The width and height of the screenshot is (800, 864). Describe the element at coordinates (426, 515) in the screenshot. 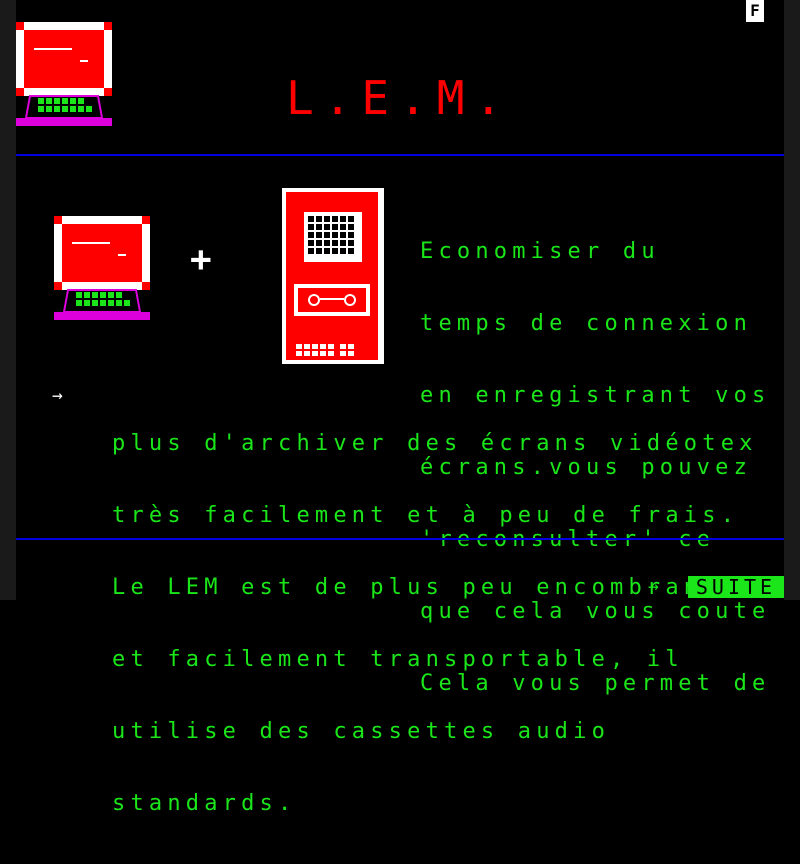

I see `body-line: très facilement et à peu de frais.` at that location.